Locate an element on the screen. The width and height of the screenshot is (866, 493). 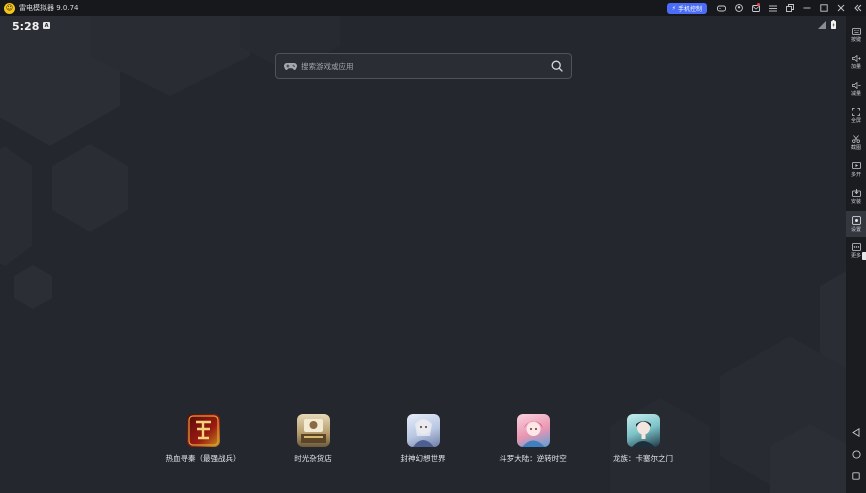
notification-icon: A is located at coordinates (46, 25).